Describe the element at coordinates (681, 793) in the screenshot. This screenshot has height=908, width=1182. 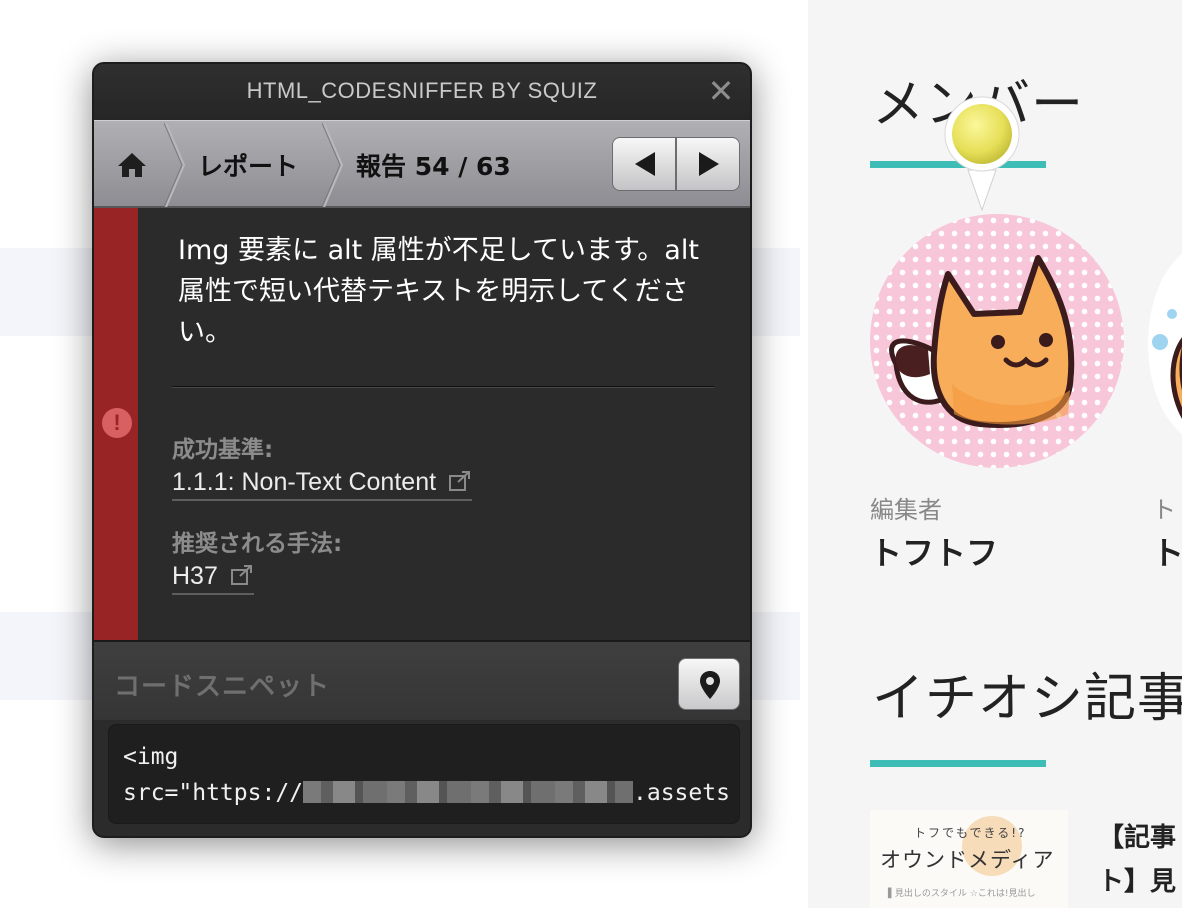
I see `code-line-suffix: .assets` at that location.